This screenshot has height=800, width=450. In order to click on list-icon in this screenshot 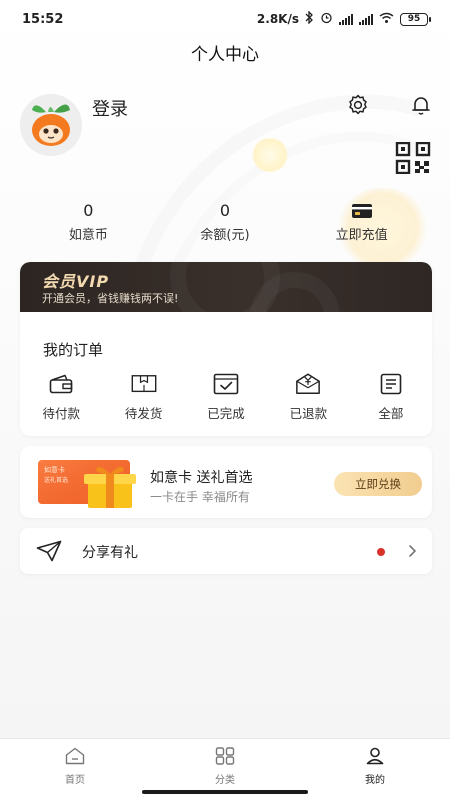, I will do `click(391, 384)`.